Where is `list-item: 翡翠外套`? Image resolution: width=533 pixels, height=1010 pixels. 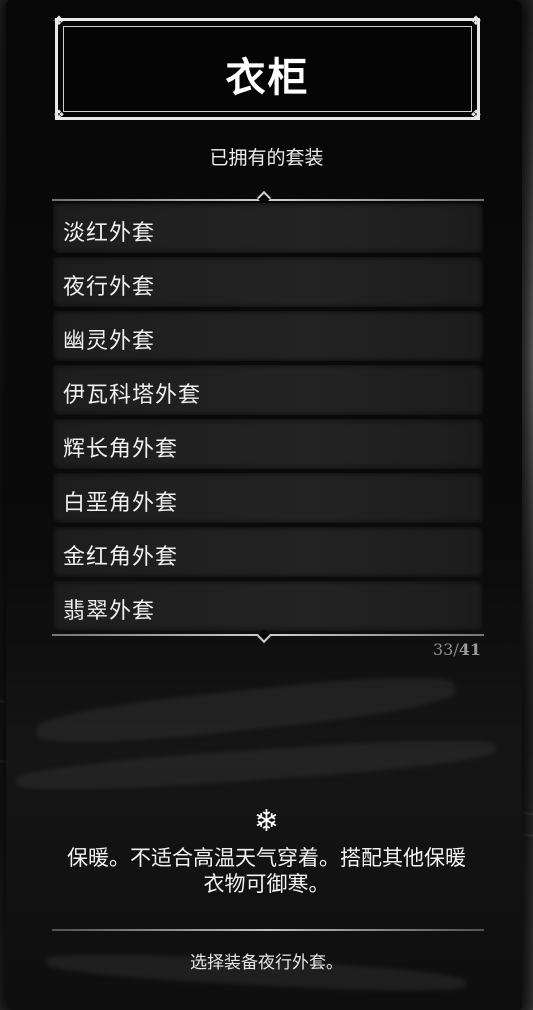 list-item: 翡翠外套 is located at coordinates (268, 606).